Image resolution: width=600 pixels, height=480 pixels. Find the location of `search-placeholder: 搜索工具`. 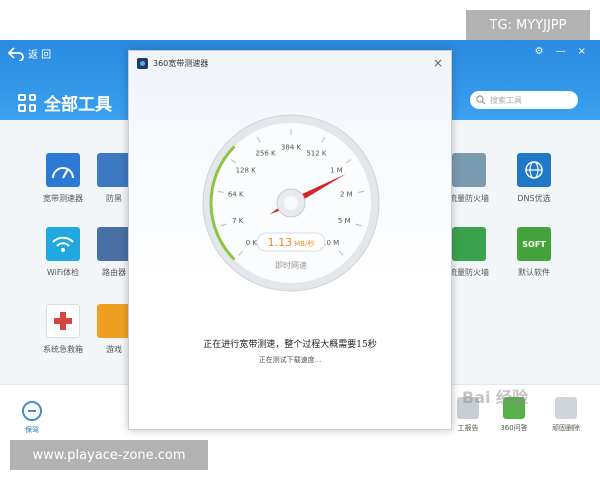

search-placeholder: 搜索工具 is located at coordinates (506, 100).